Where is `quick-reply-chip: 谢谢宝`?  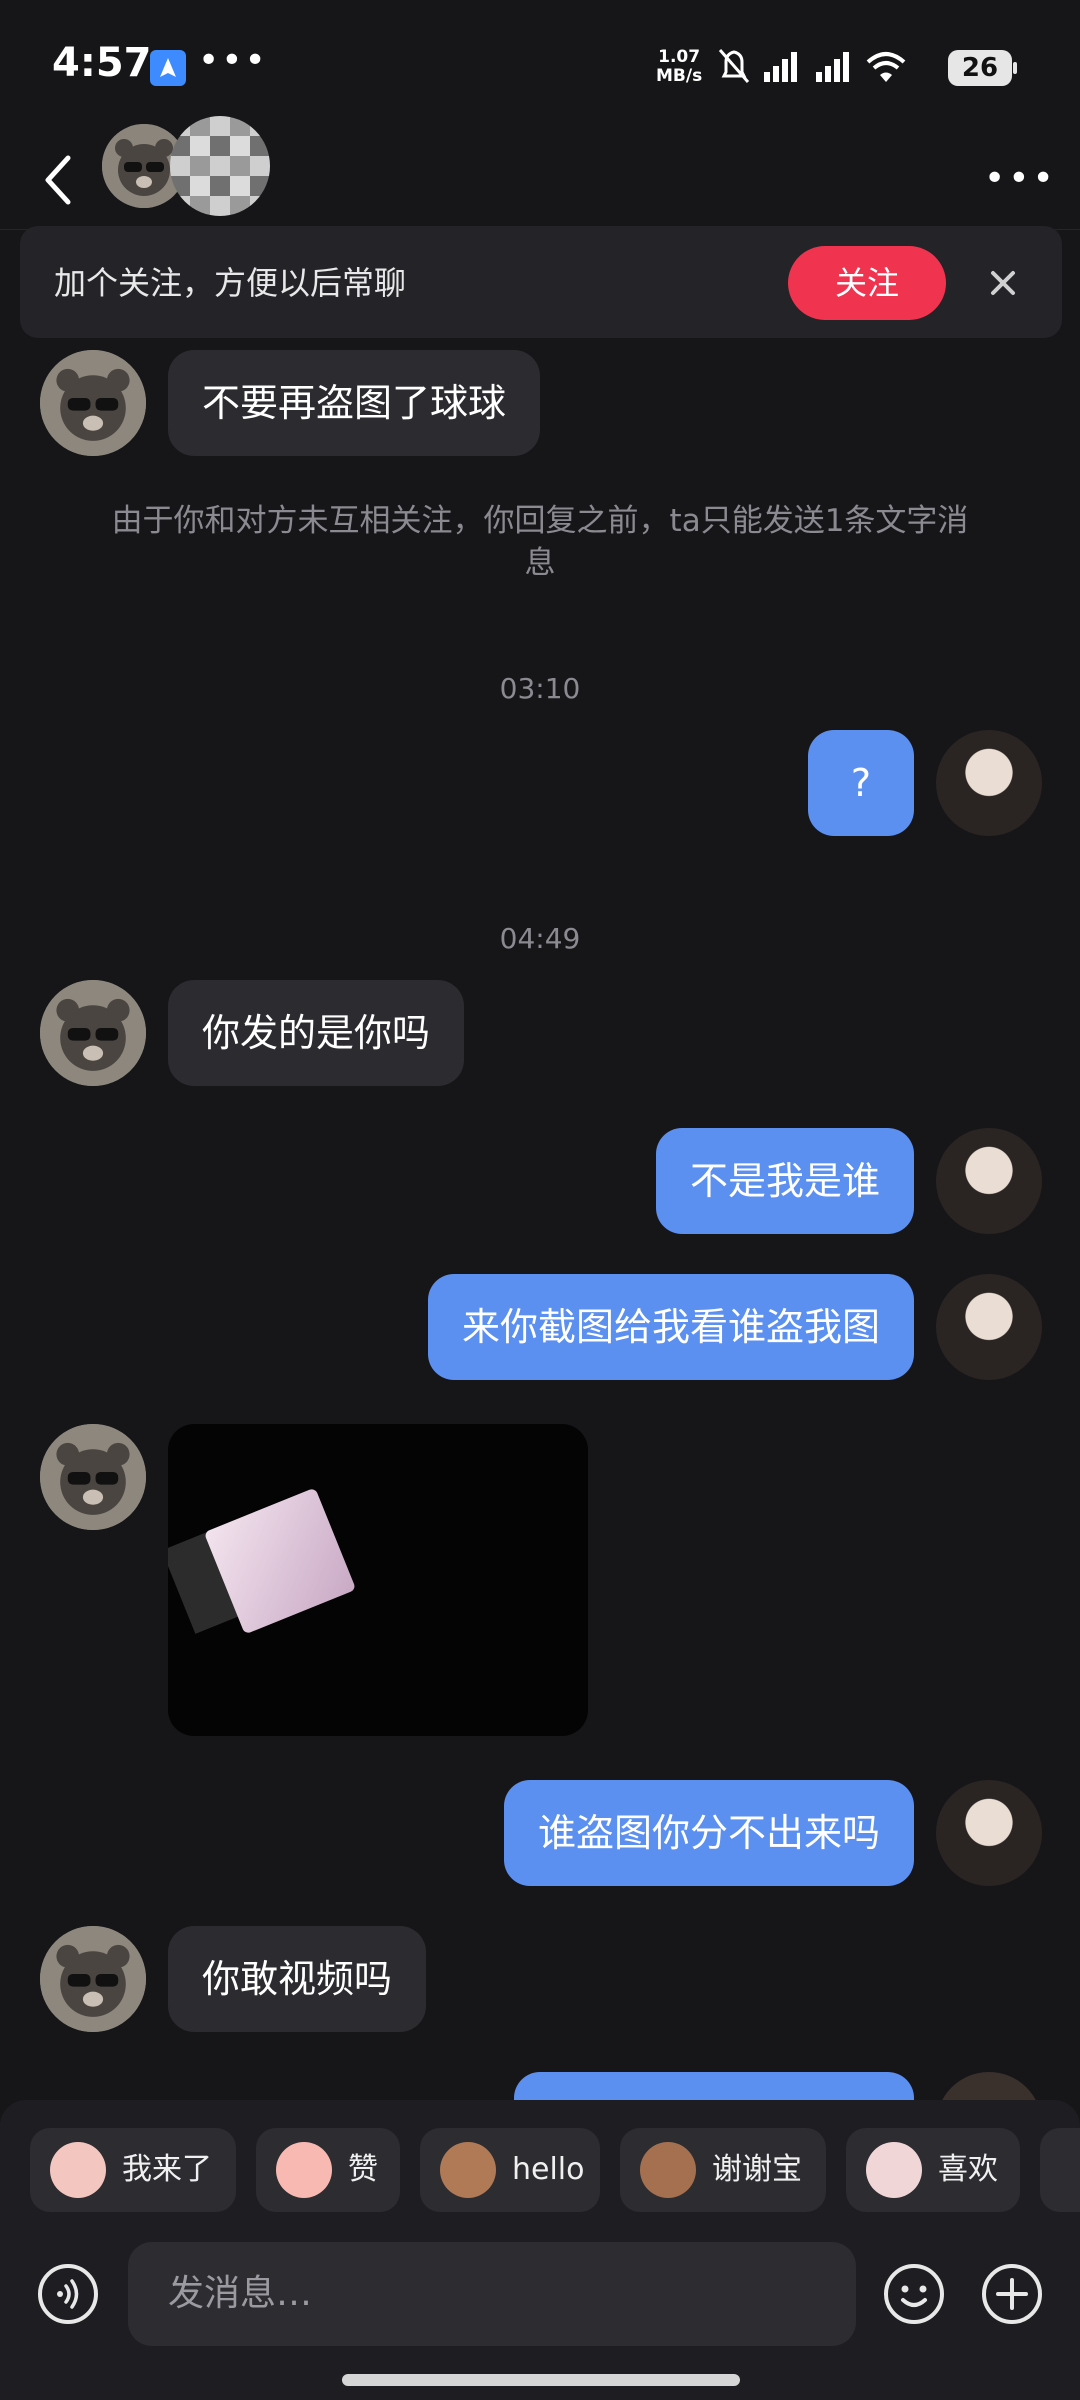
quick-reply-chip: 谢谢宝 is located at coordinates (723, 2170).